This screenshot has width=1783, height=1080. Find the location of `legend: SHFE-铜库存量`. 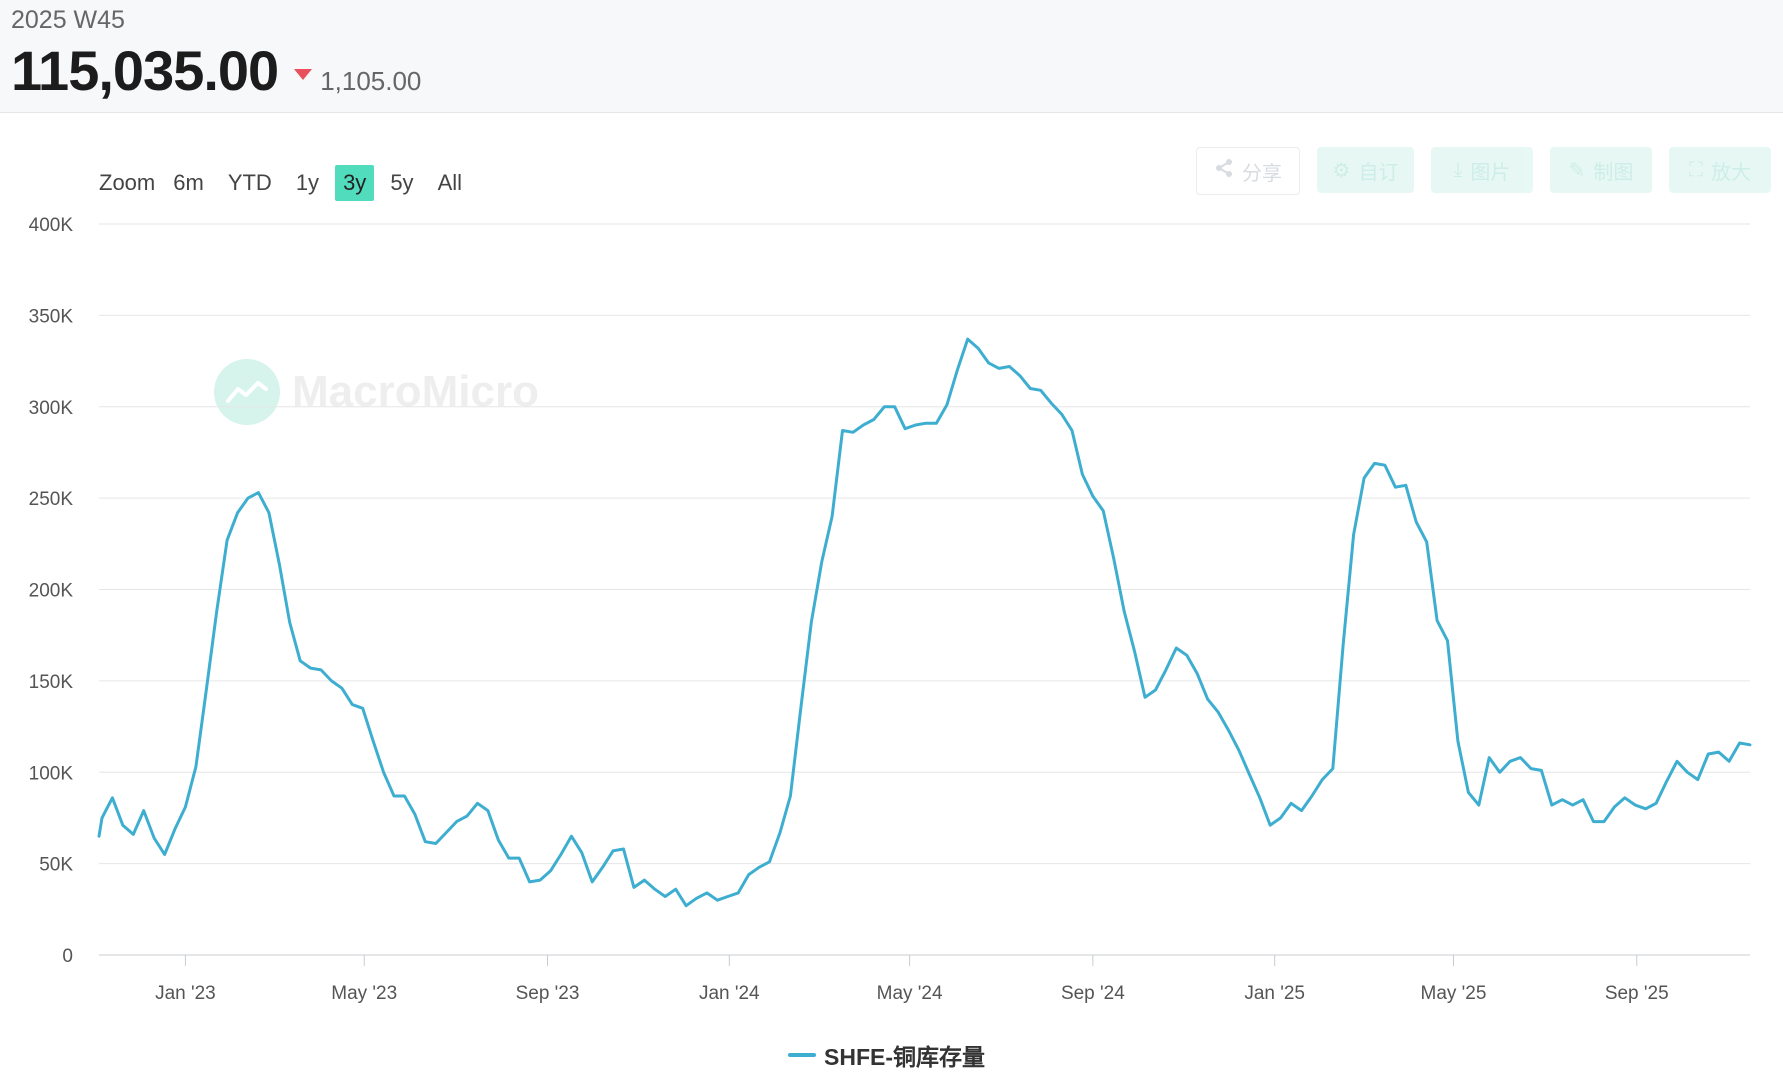

legend: SHFE-铜库存量 is located at coordinates (886, 1055).